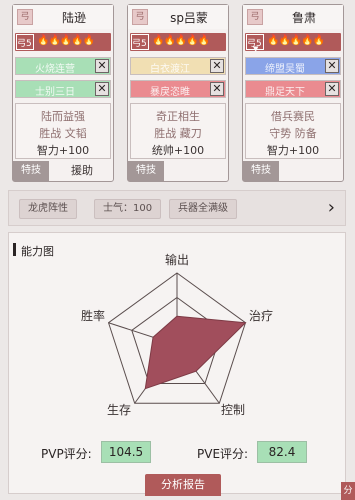 The image size is (355, 500). I want to click on analysis-report-button: 分析报告, so click(183, 485).